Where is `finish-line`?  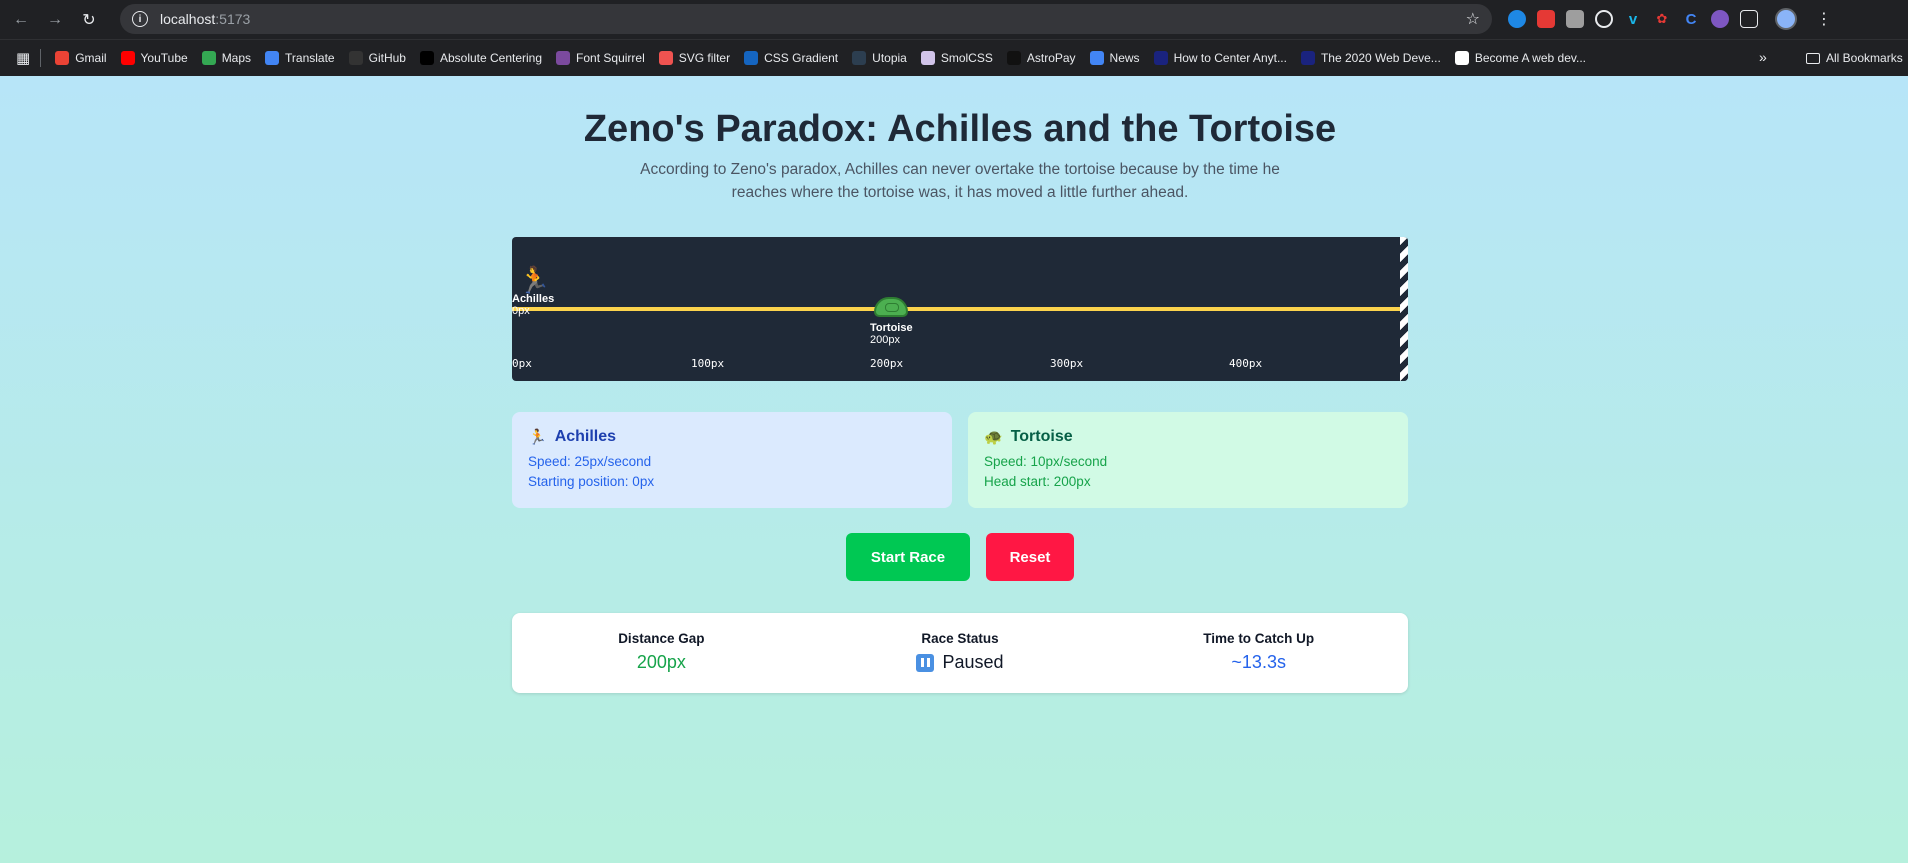 finish-line is located at coordinates (1404, 309).